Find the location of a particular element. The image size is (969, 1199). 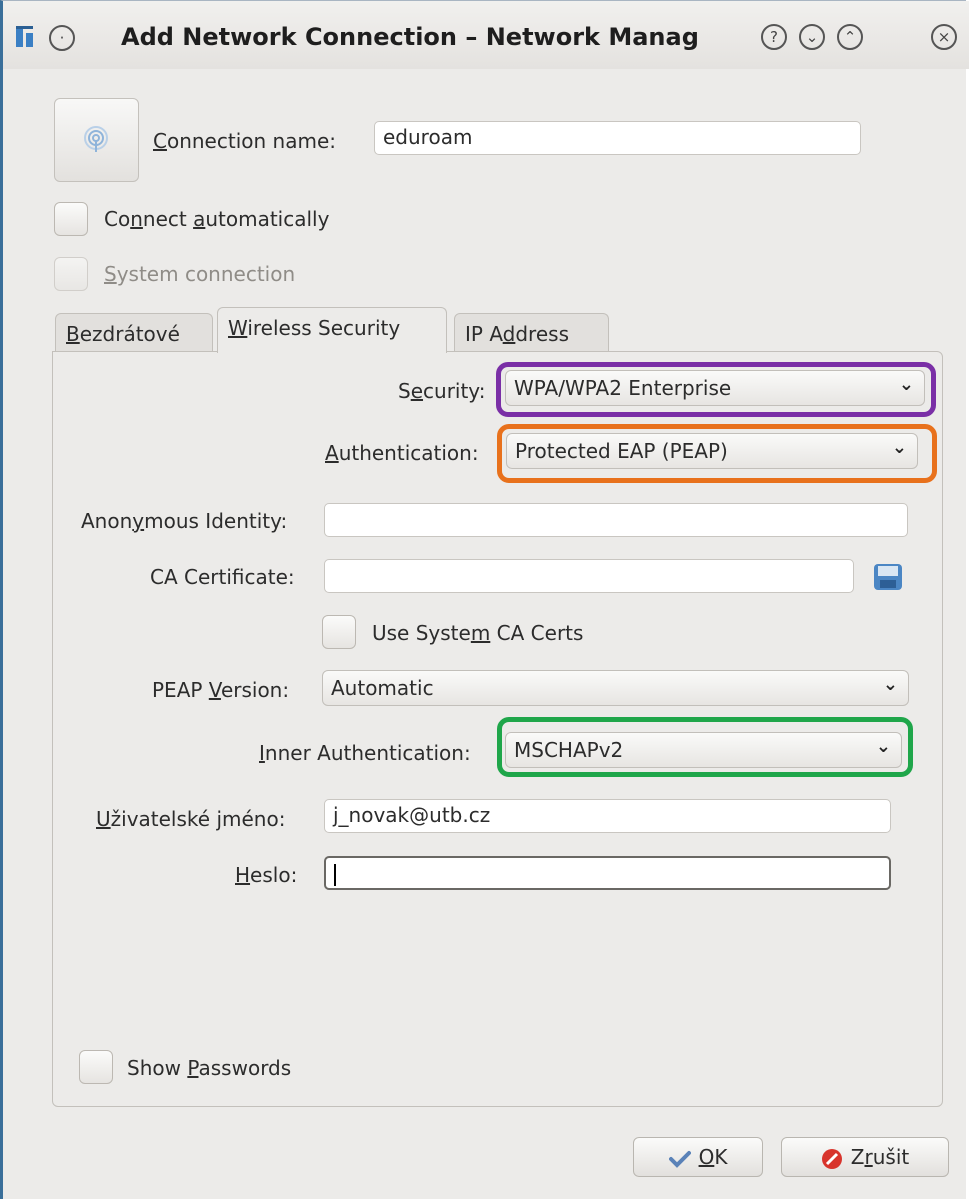

use-system-ca-certs-checkbox is located at coordinates (339, 632).